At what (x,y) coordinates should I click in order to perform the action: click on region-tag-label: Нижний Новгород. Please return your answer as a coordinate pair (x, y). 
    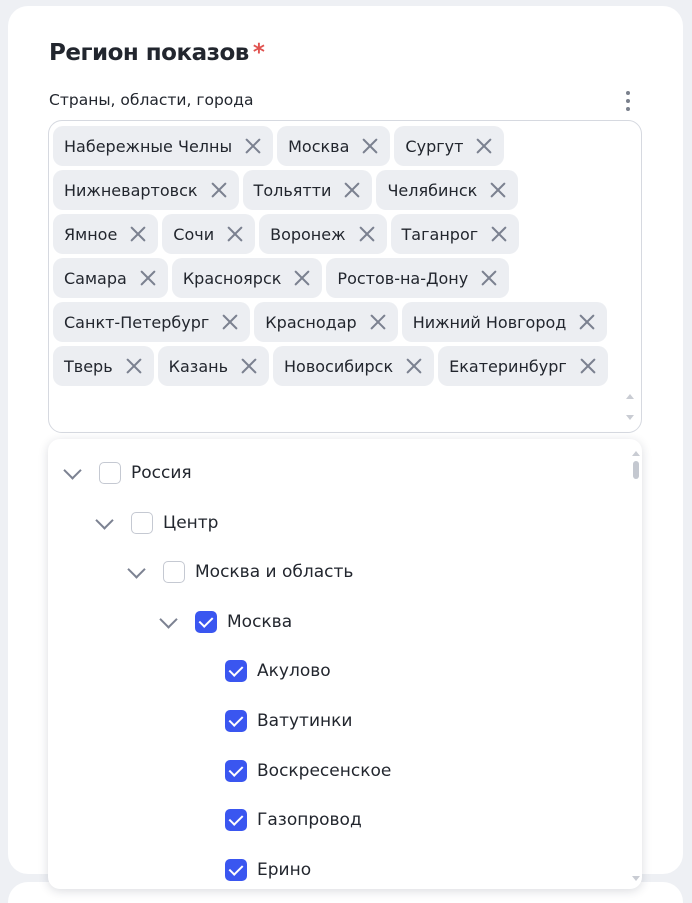
    Looking at the image, I should click on (489, 322).